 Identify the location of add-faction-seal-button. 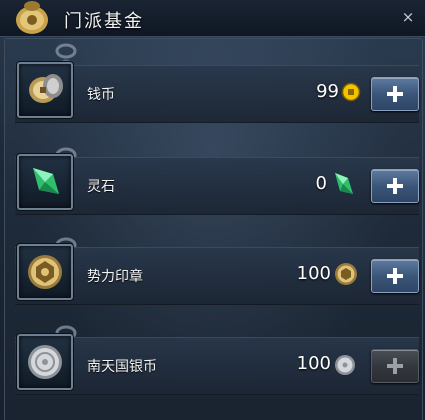
(395, 276).